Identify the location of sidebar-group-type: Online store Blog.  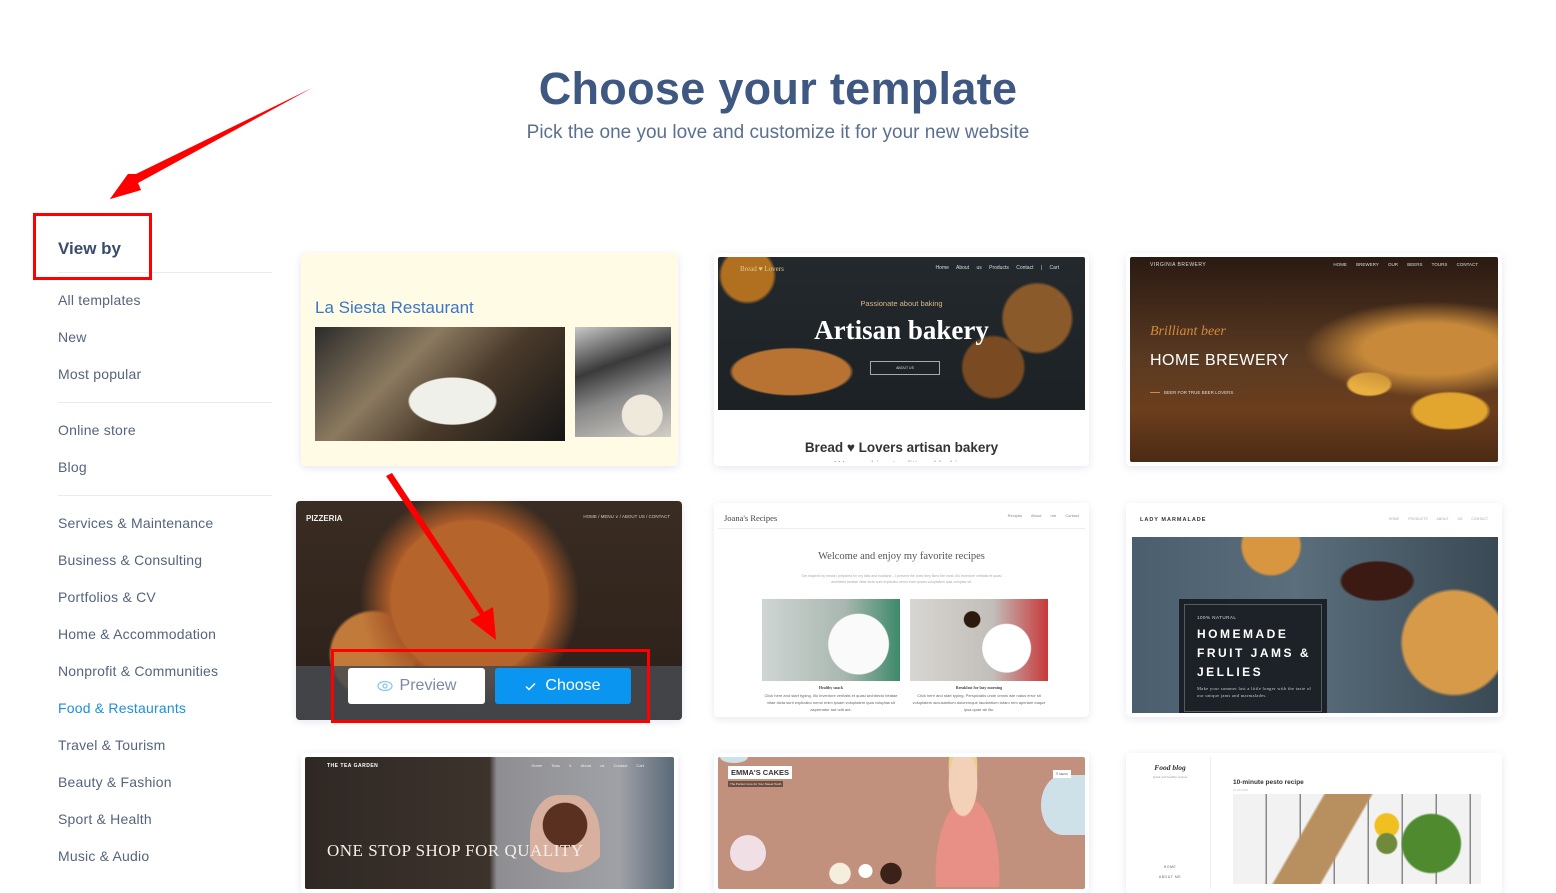
(165, 449).